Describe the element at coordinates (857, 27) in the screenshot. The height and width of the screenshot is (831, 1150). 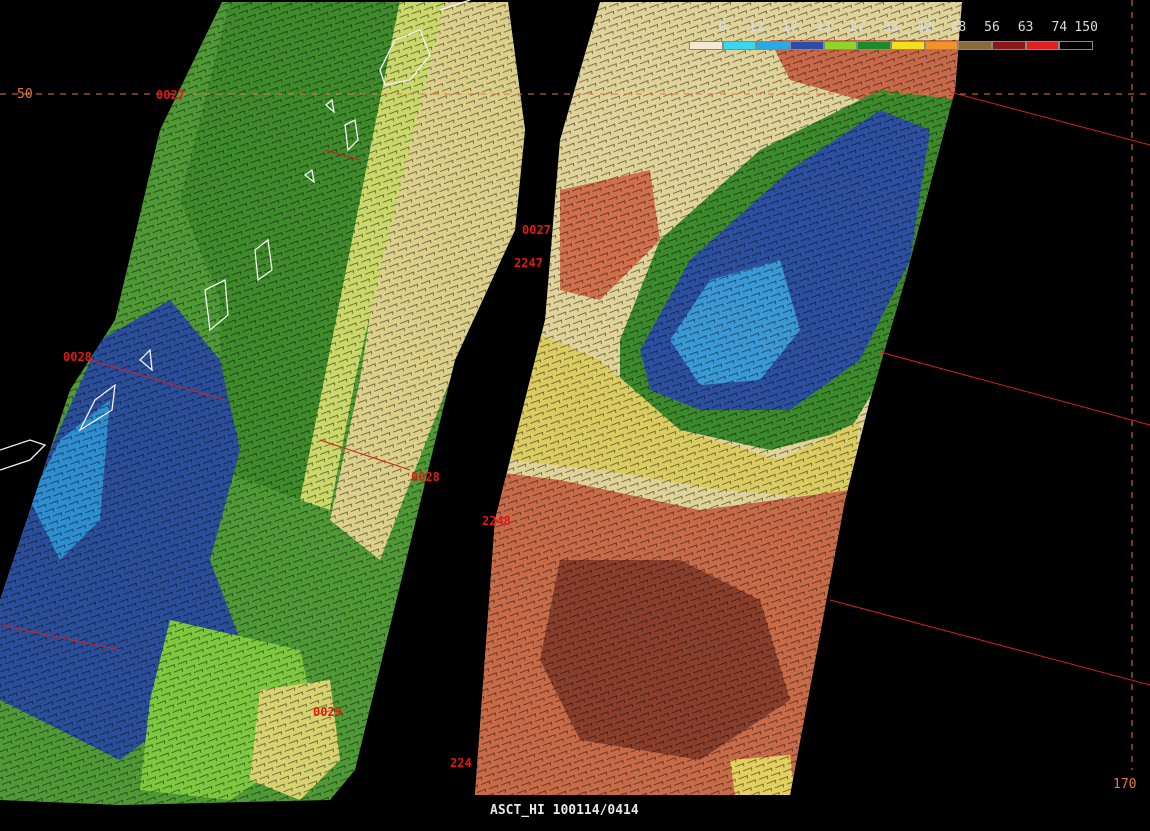
I see `legend-value: 27` at that location.